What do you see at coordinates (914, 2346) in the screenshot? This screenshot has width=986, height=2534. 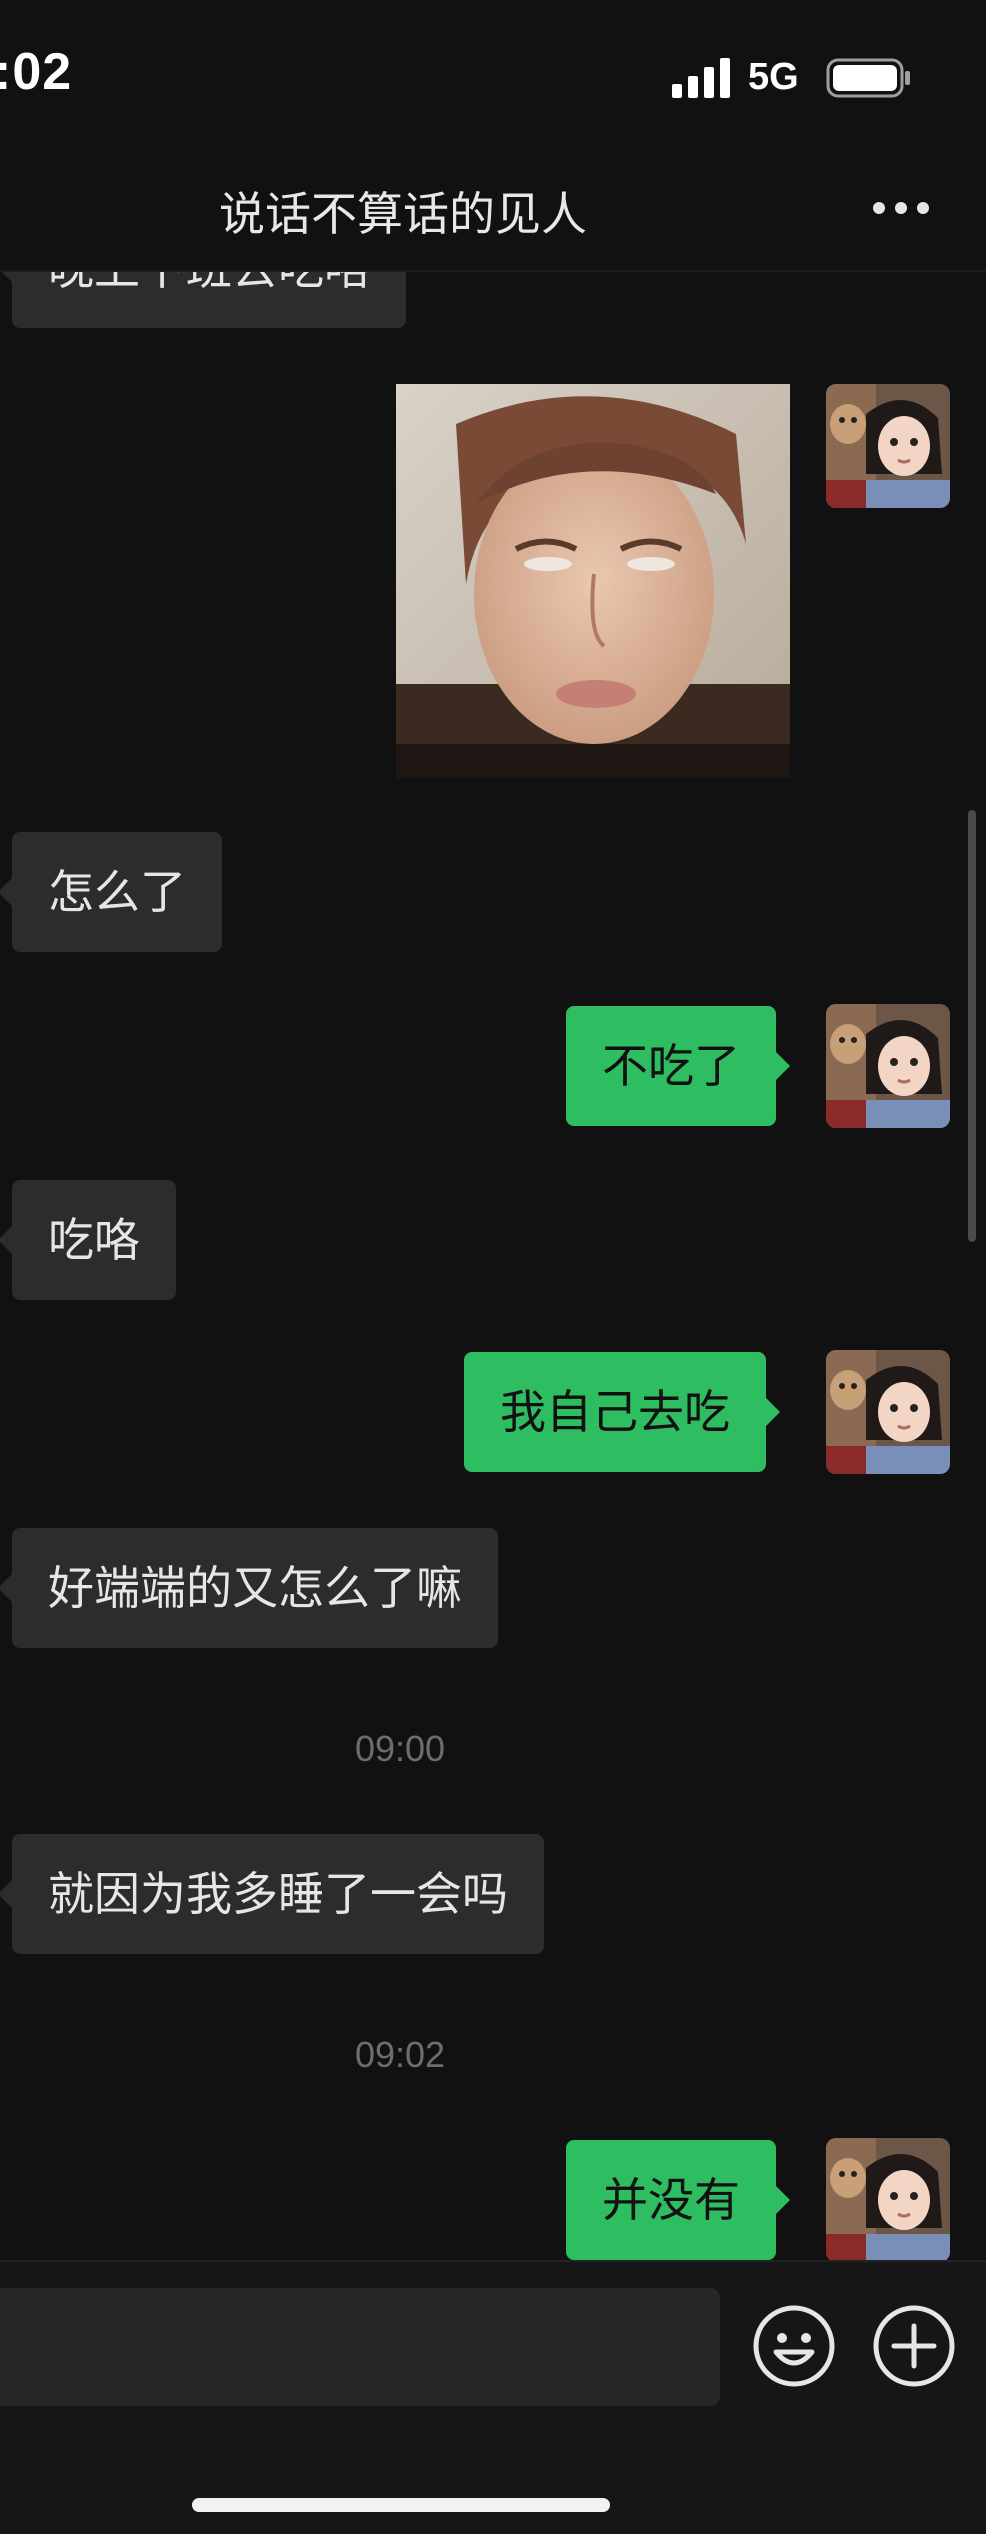 I see `plus-icon` at bounding box center [914, 2346].